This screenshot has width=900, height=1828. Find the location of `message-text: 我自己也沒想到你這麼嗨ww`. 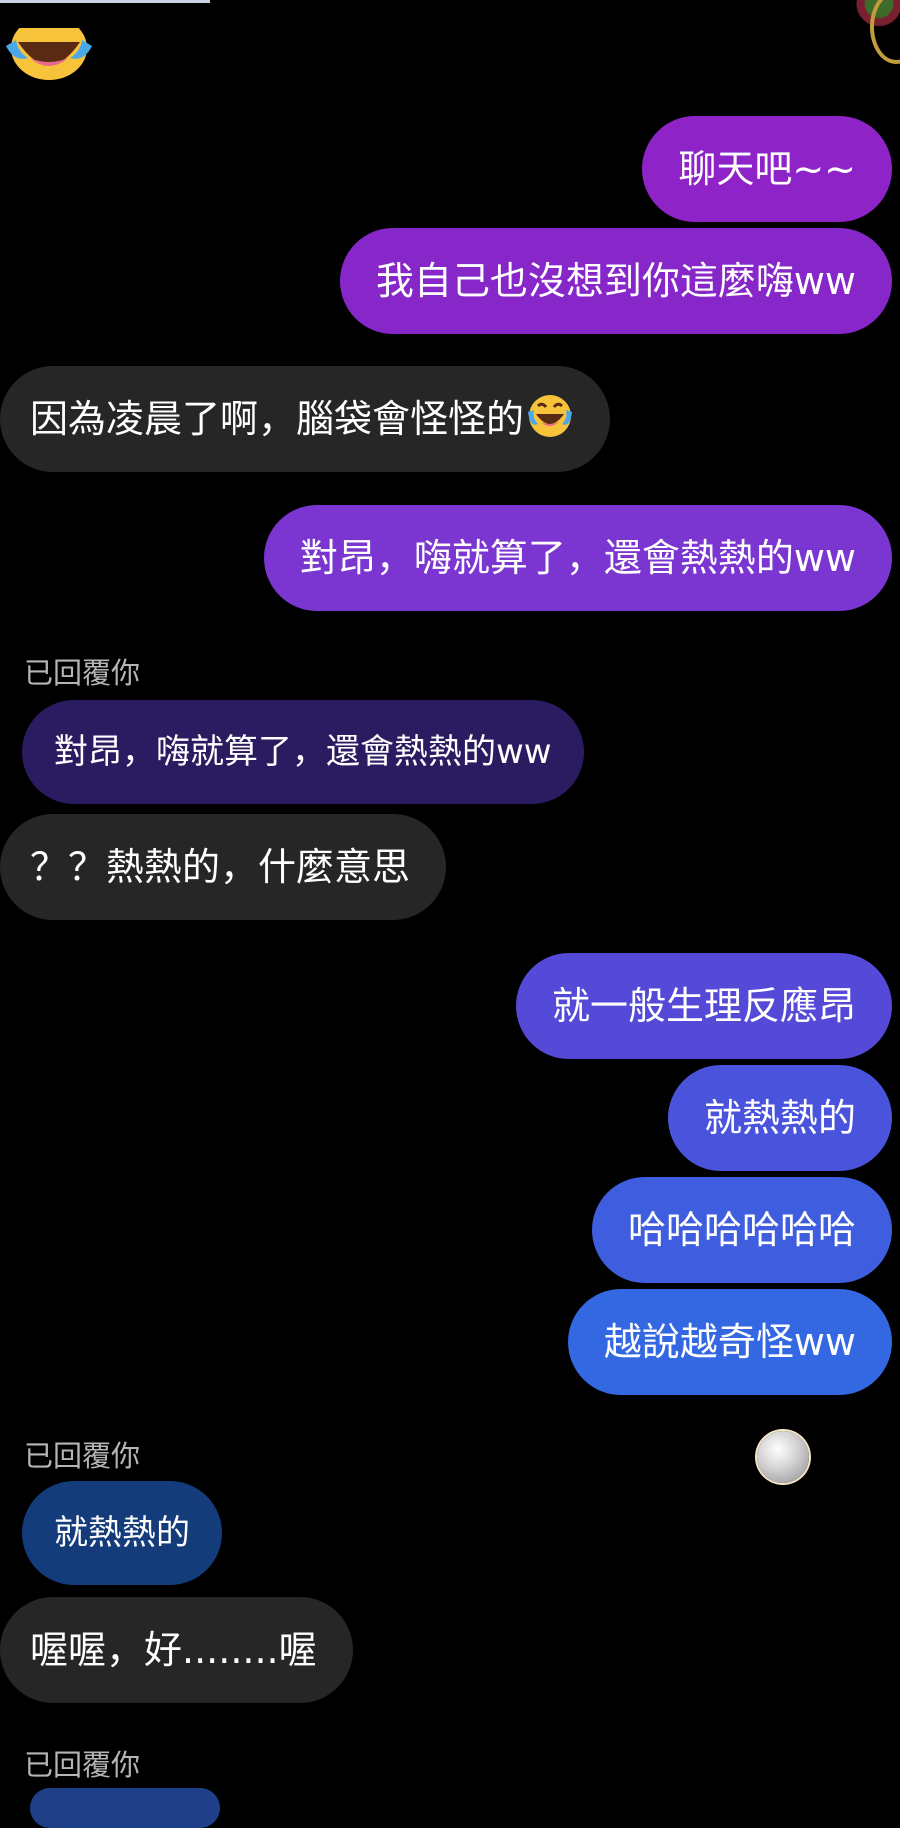

message-text: 我自己也沒想到你這麼嗨ww is located at coordinates (615, 281).